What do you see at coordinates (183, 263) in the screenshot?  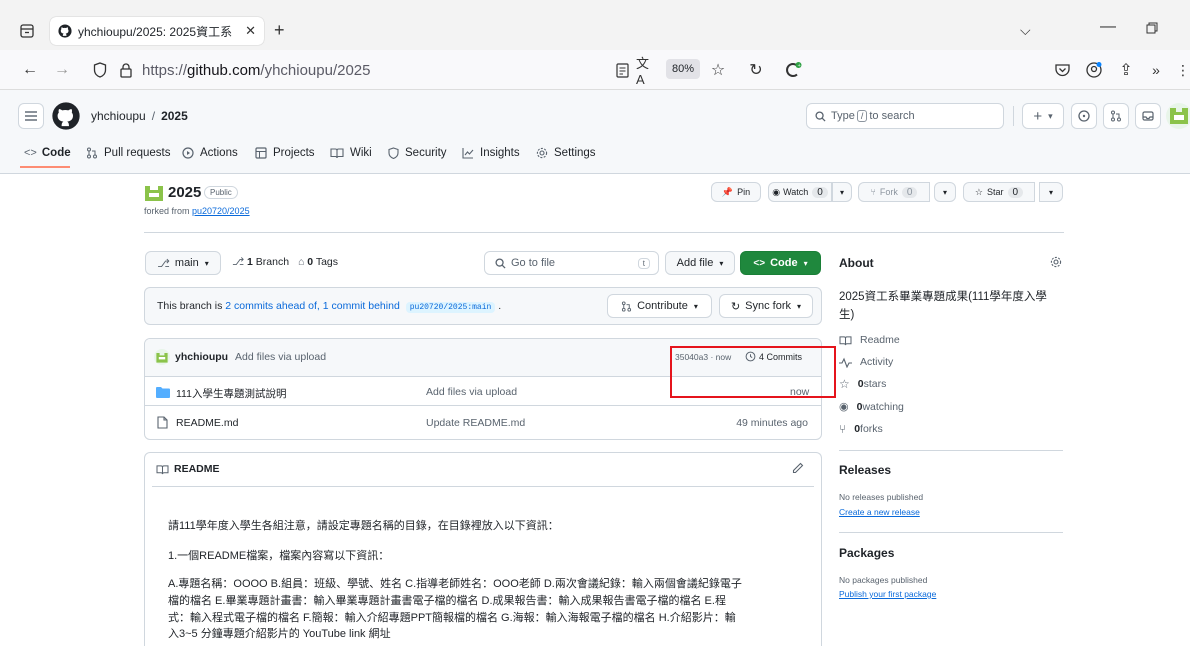 I see `branch-select-button: ⎇ main ▾` at bounding box center [183, 263].